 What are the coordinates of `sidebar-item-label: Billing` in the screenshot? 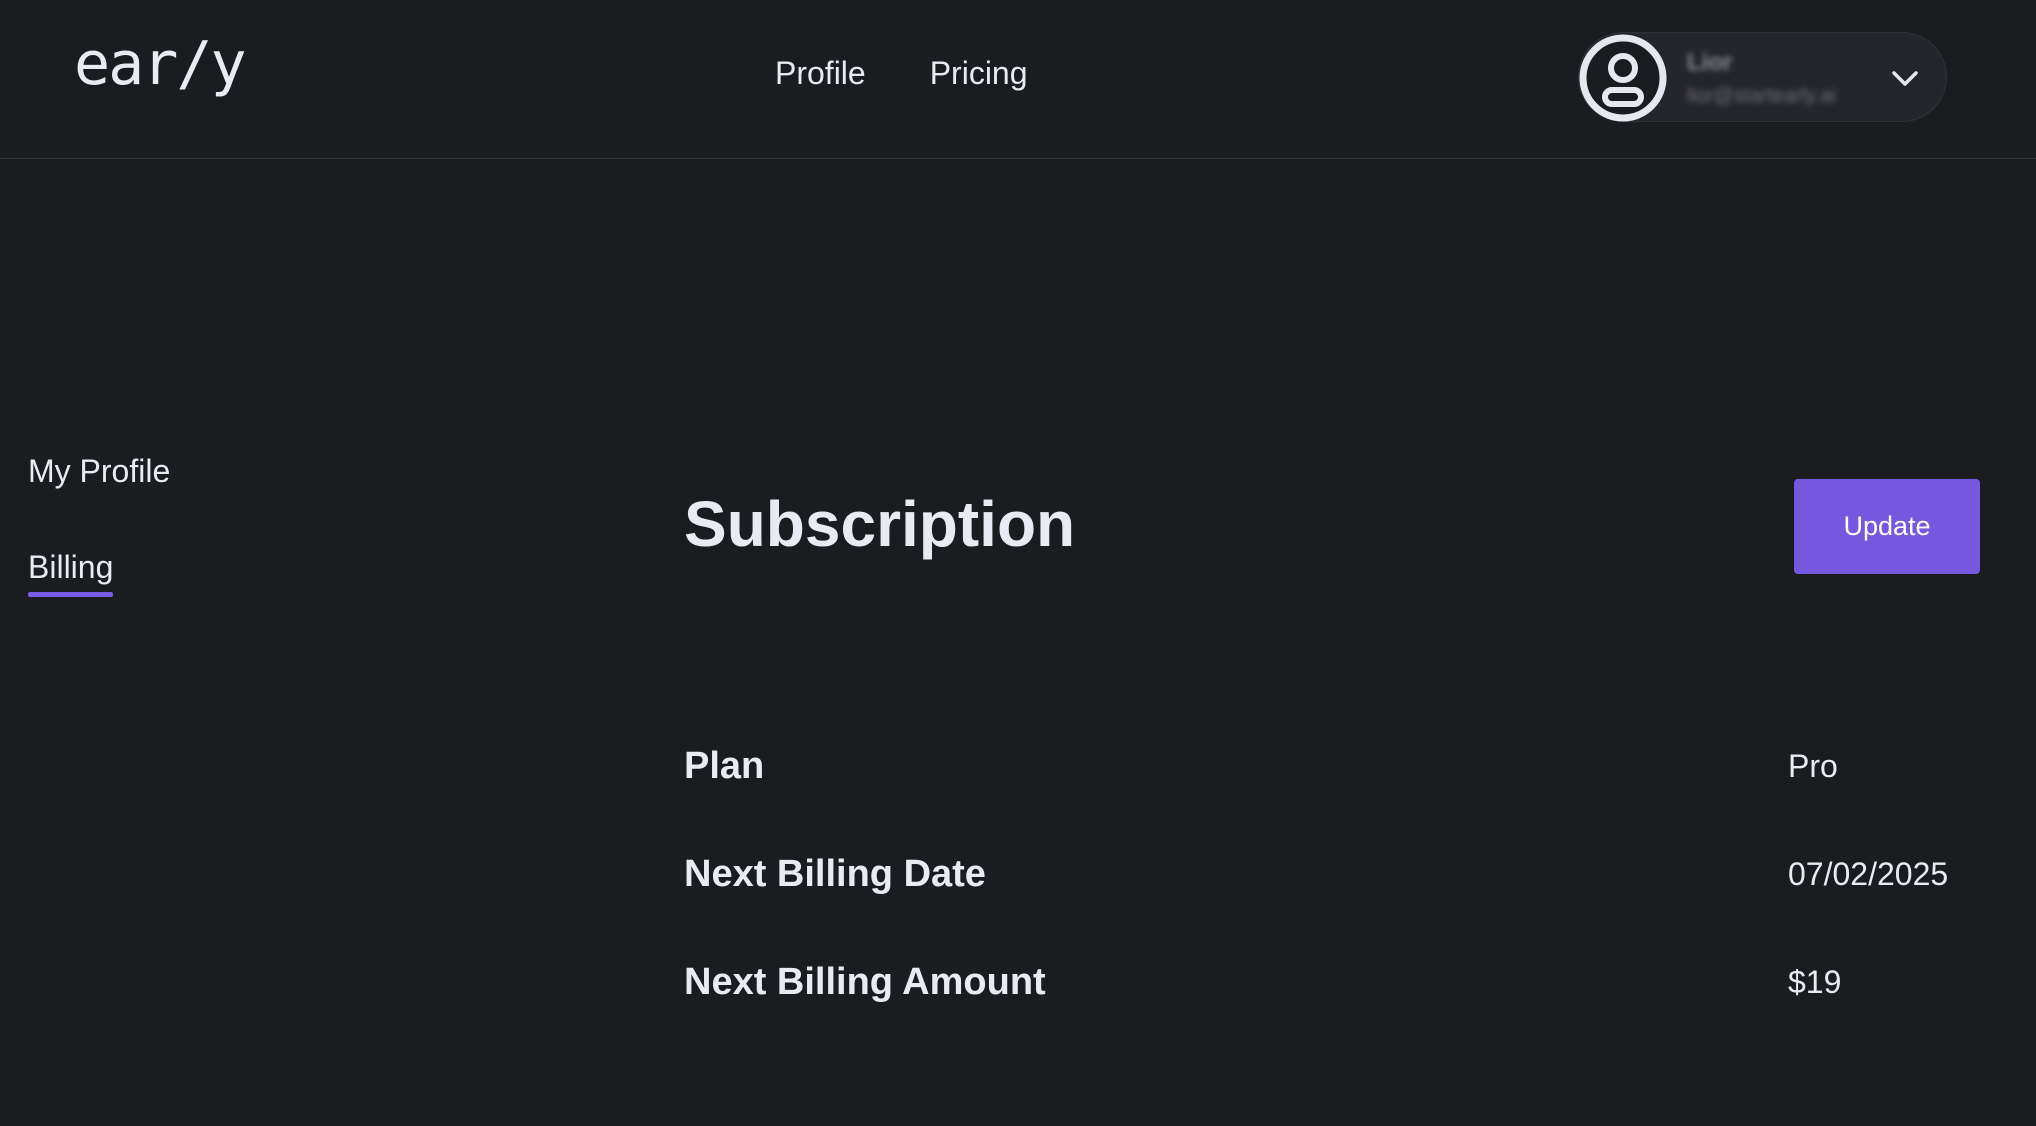 It's located at (71, 567).